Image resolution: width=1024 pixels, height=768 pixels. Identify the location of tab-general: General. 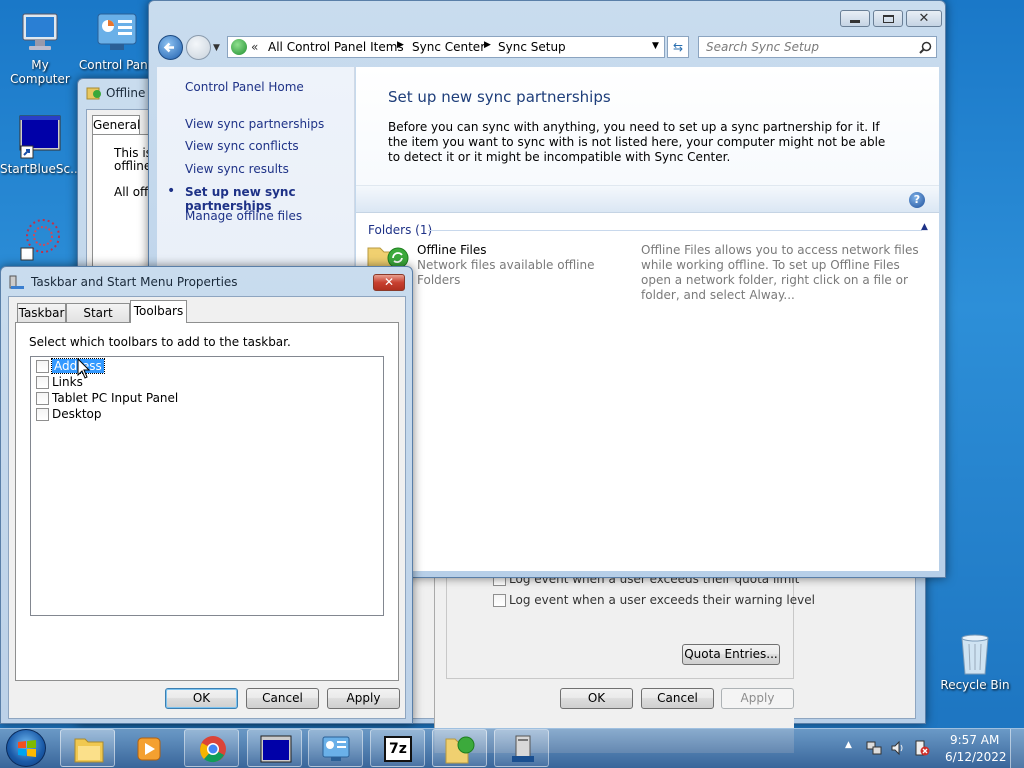
(116, 125).